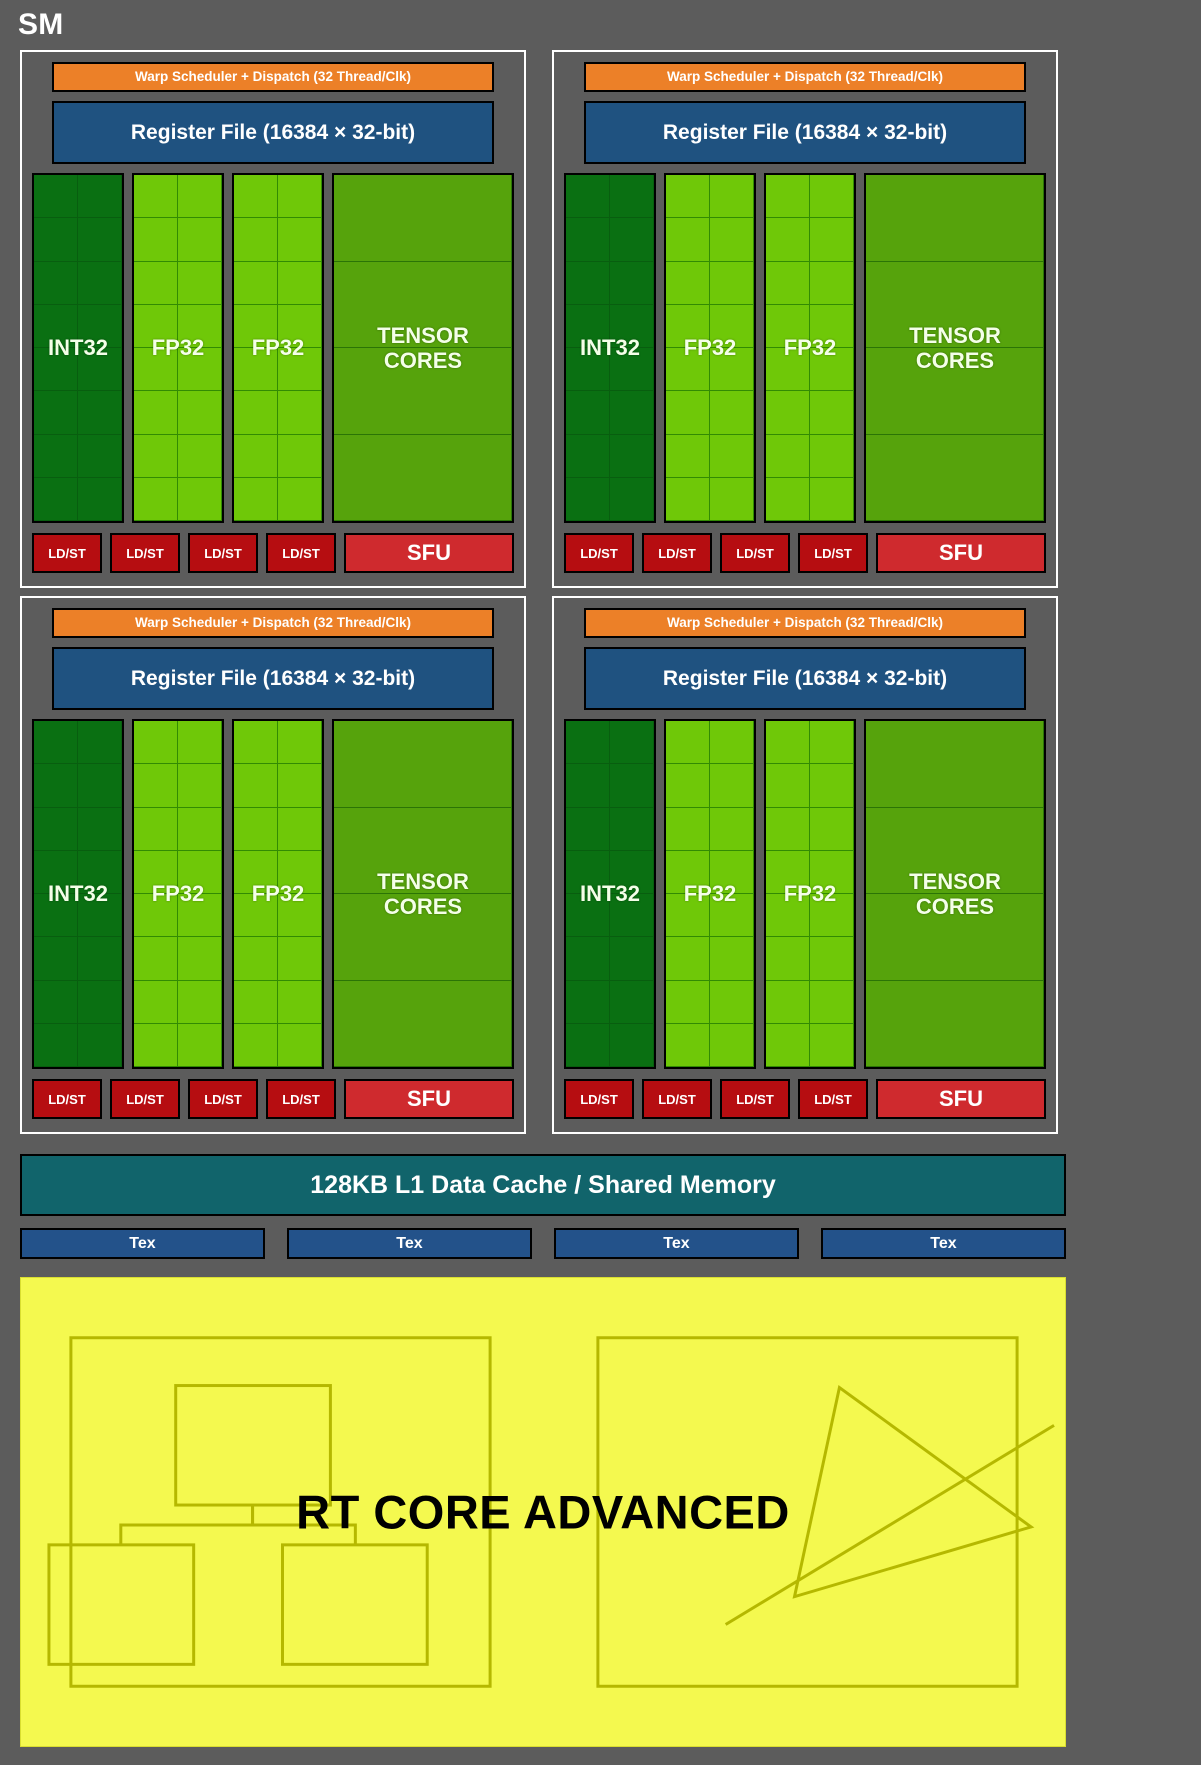 The width and height of the screenshot is (1201, 1765). What do you see at coordinates (543, 1512) in the screenshot?
I see `rt-core-label: RT CORE ADVANCED` at bounding box center [543, 1512].